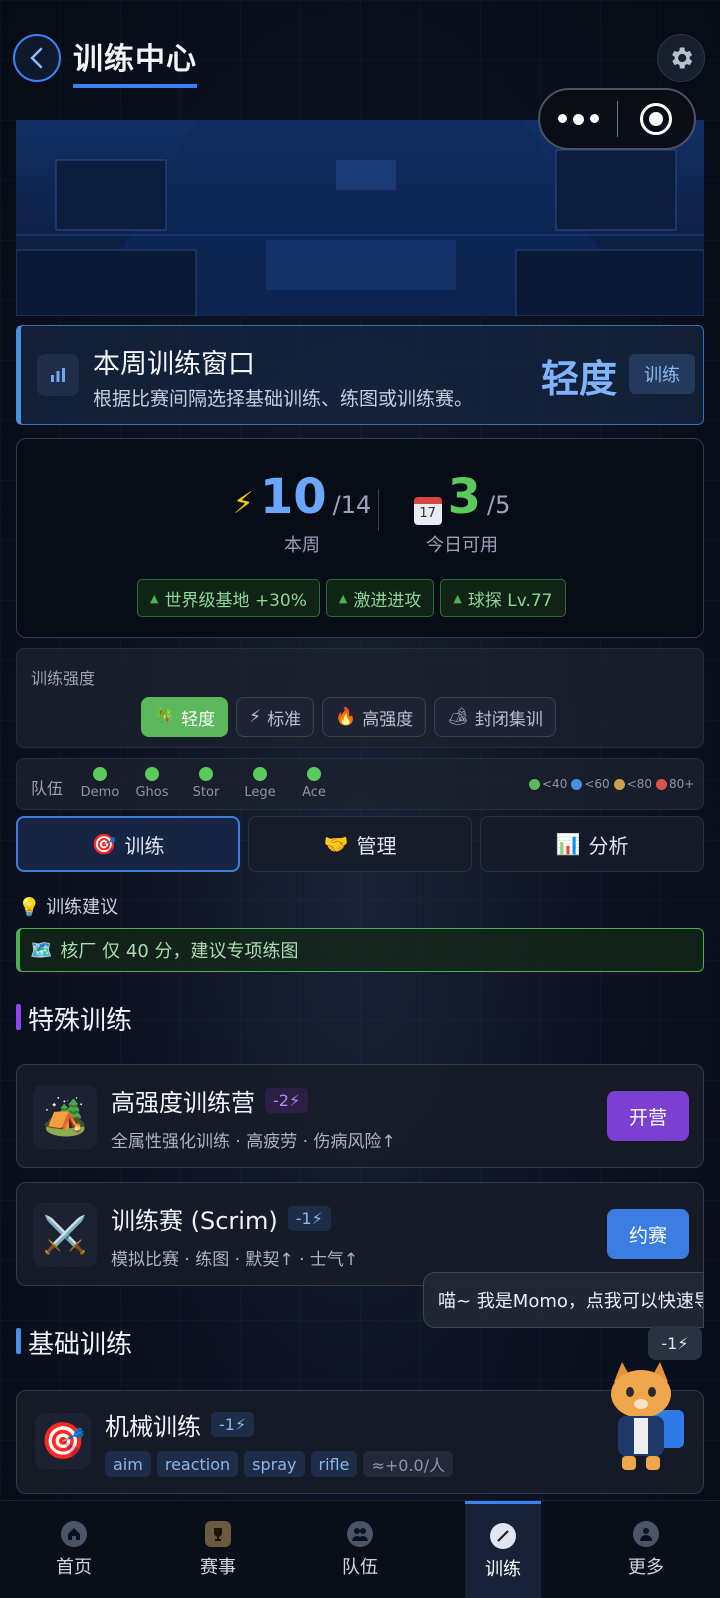 The image size is (720, 1598). What do you see at coordinates (548, 784) in the screenshot?
I see `legend-item: <40` at bounding box center [548, 784].